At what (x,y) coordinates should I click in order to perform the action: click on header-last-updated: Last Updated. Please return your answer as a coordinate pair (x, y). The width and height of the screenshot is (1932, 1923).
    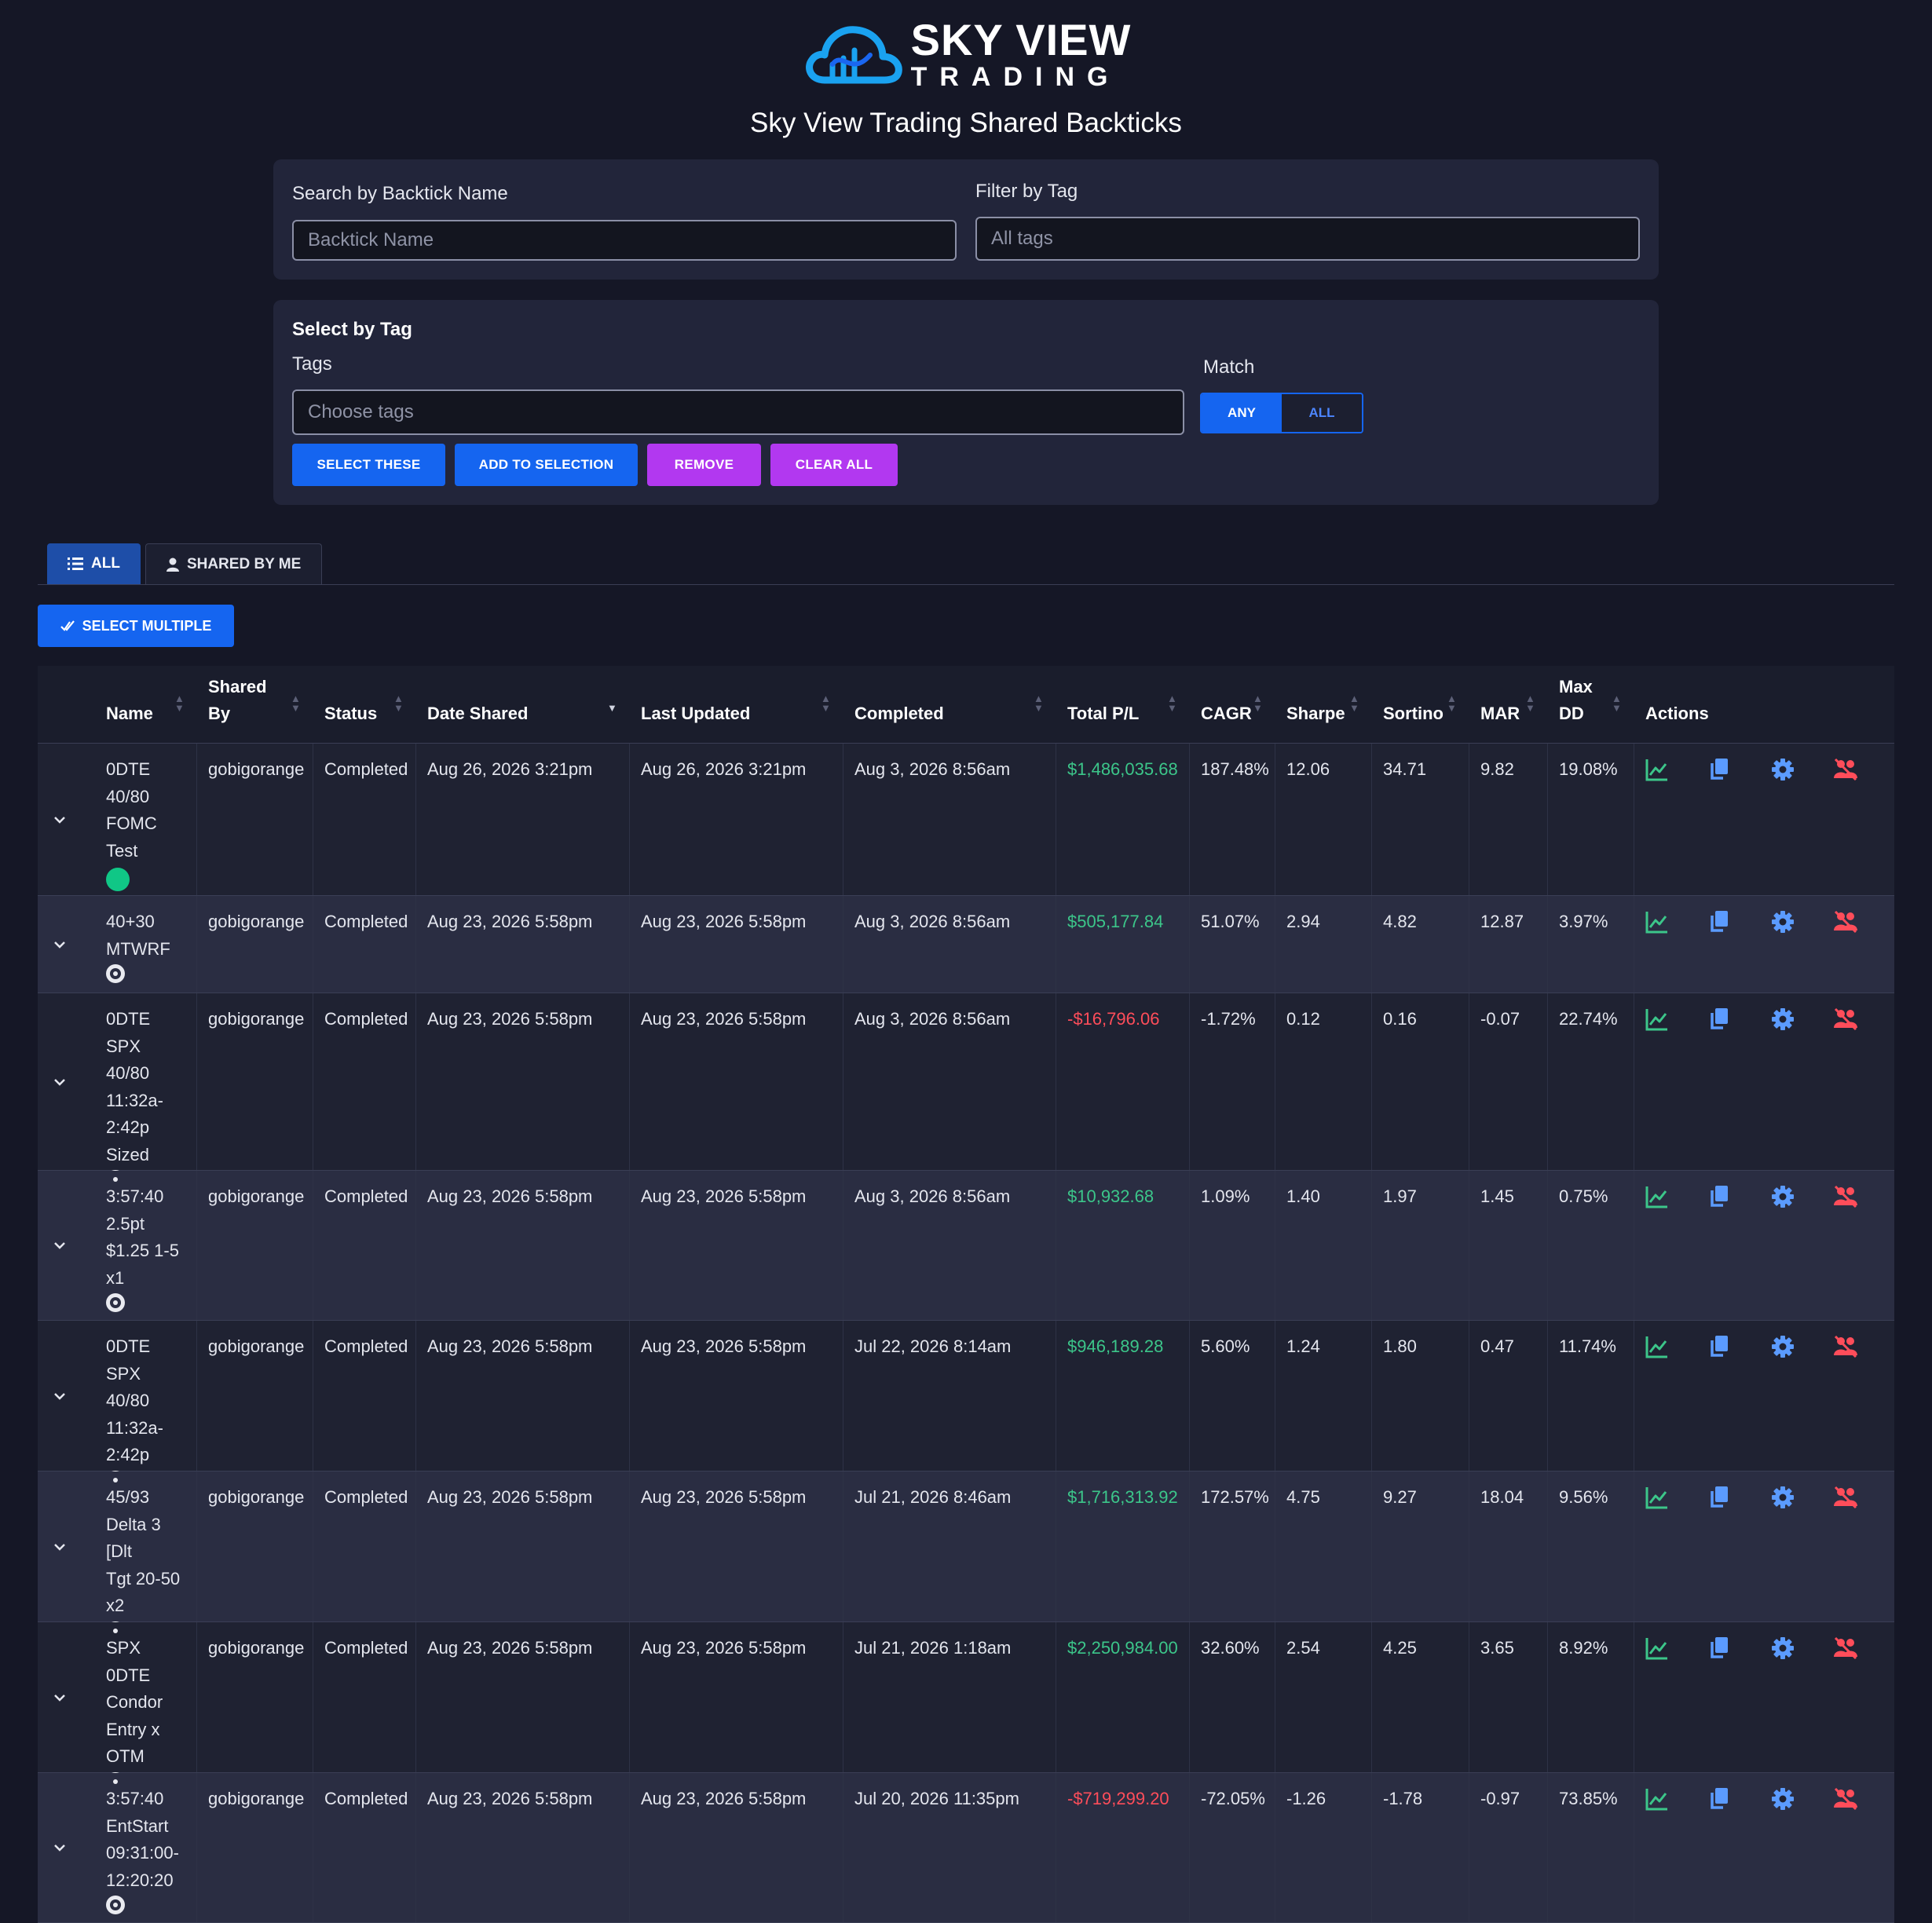
    Looking at the image, I should click on (696, 713).